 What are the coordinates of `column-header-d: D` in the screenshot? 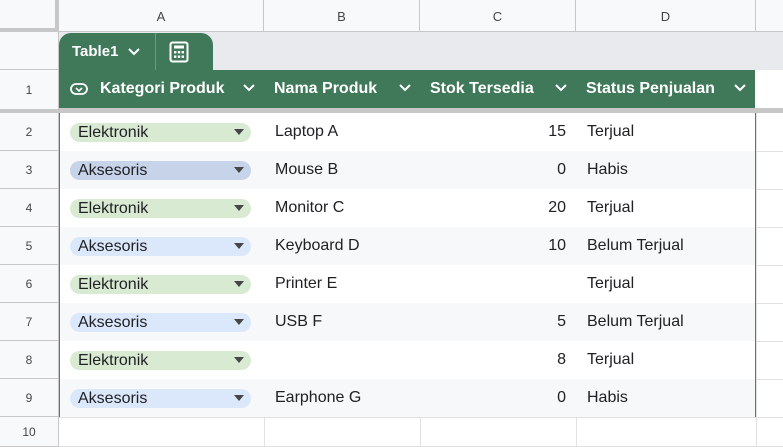 It's located at (666, 16).